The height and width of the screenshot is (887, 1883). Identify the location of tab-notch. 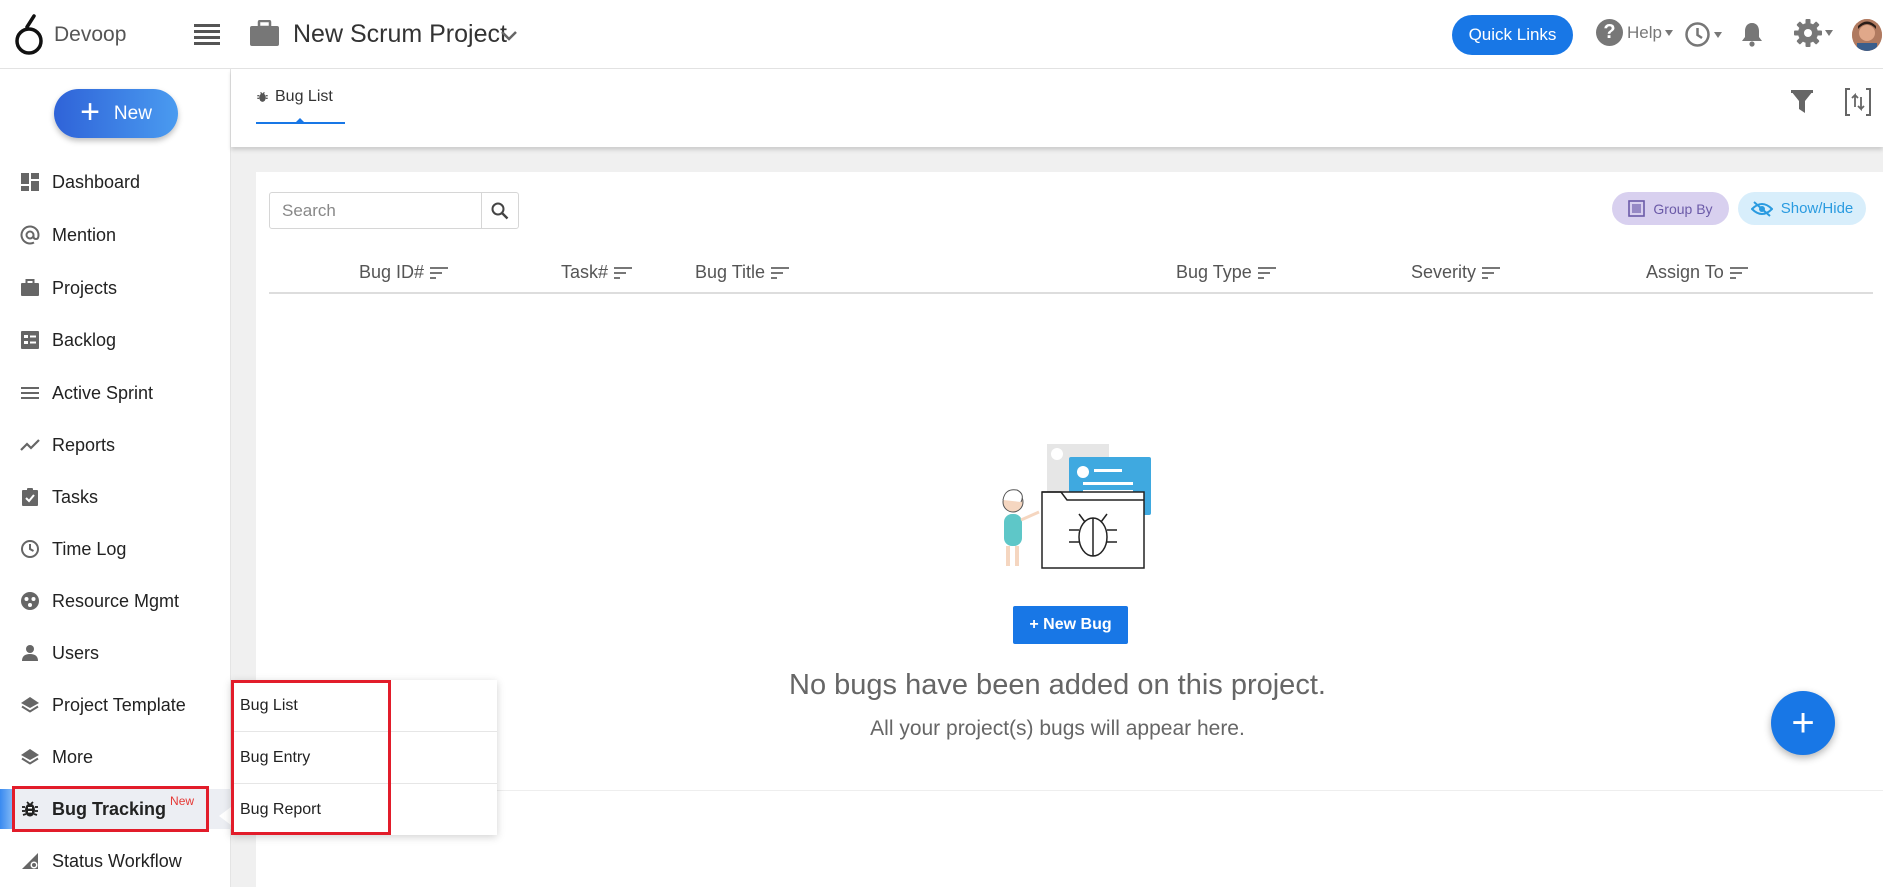
(300, 120).